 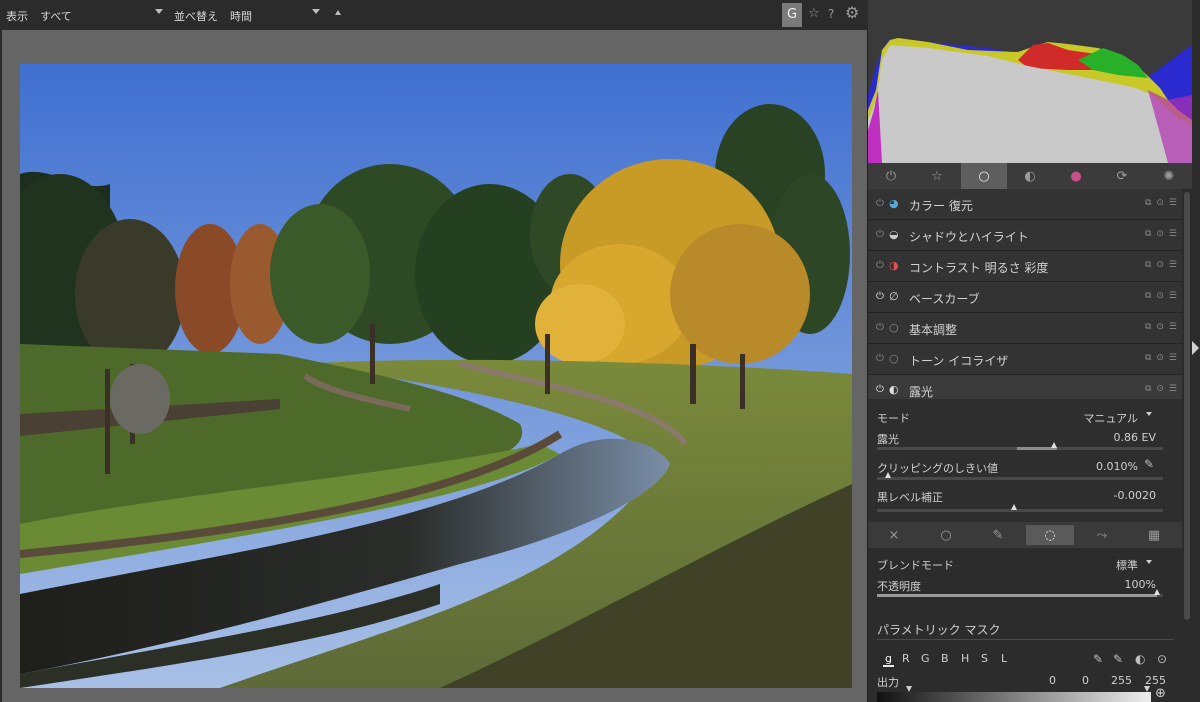 What do you see at coordinates (888, 475) in the screenshot?
I see `clipping-slider-handle` at bounding box center [888, 475].